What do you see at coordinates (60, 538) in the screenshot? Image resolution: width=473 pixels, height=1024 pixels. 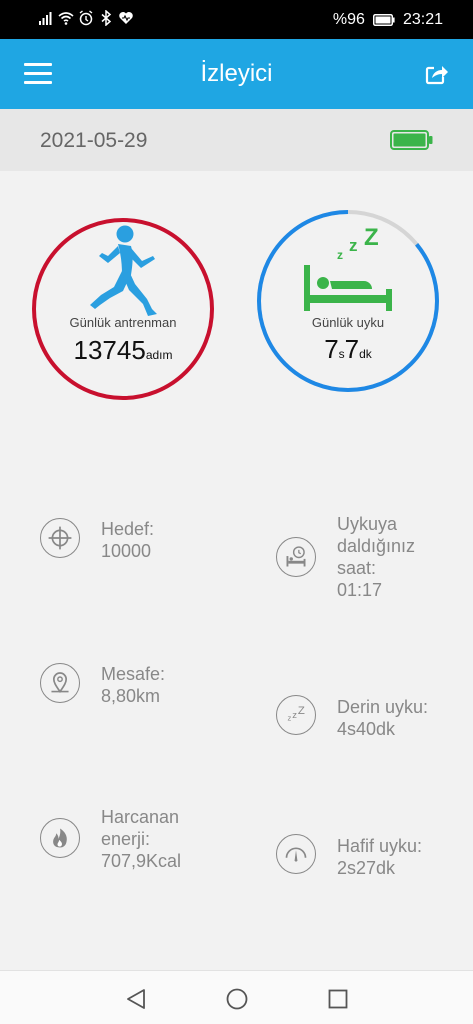 I see `target-icon` at bounding box center [60, 538].